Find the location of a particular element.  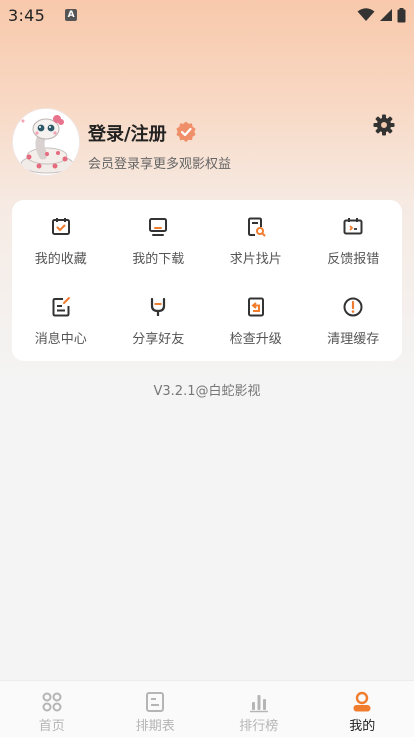

grid-label: 清理缓存 is located at coordinates (353, 339).